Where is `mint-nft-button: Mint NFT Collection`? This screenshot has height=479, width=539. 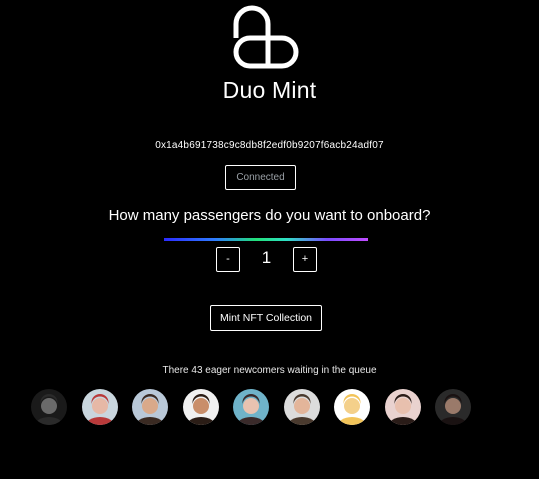
mint-nft-button: Mint NFT Collection is located at coordinates (266, 318).